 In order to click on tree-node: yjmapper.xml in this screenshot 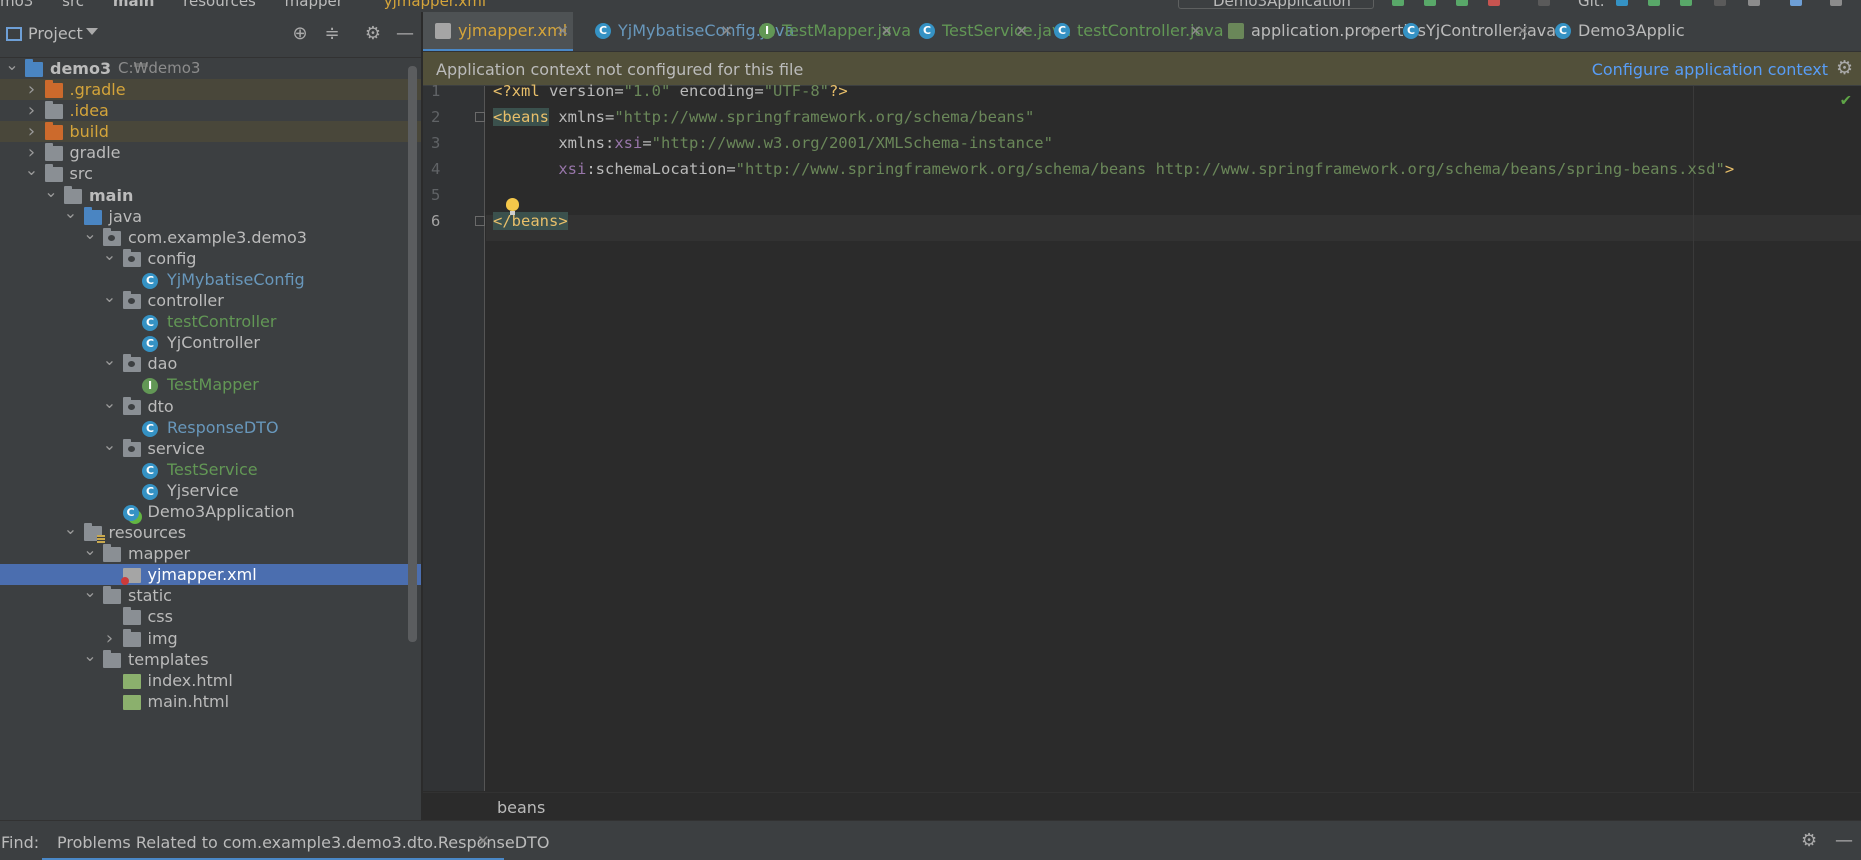, I will do `click(210, 575)`.